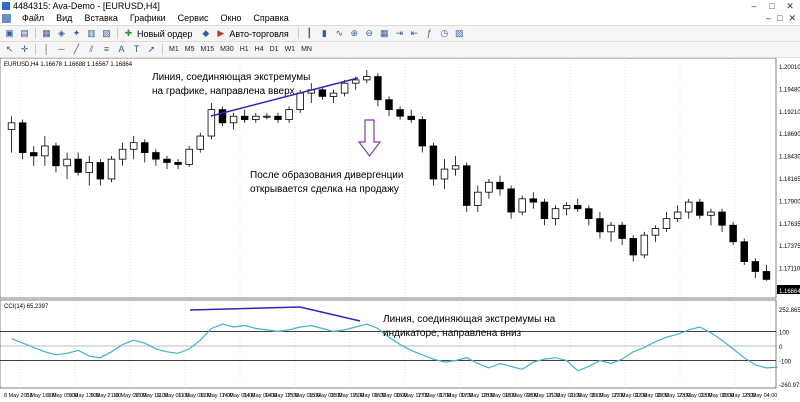  I want to click on menu-insert: Вставка, so click(100, 18).